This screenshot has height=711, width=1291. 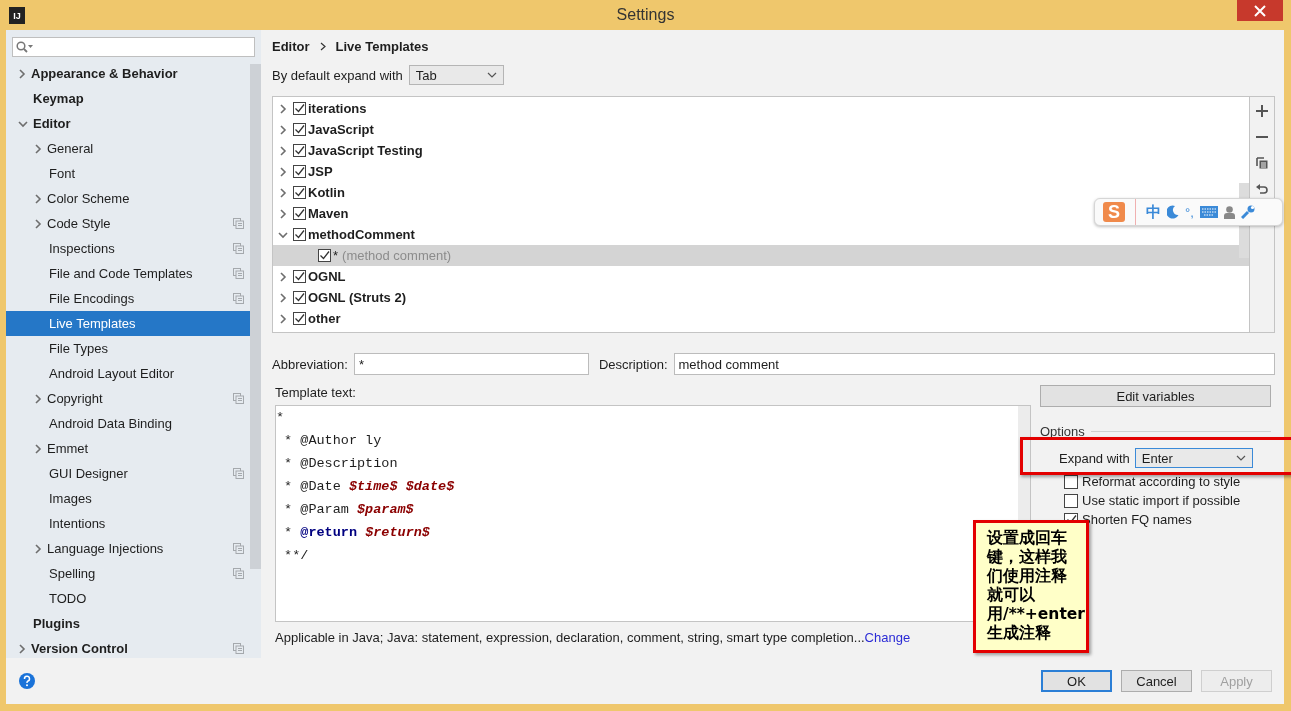 I want to click on search-field, so click(x=133, y=47).